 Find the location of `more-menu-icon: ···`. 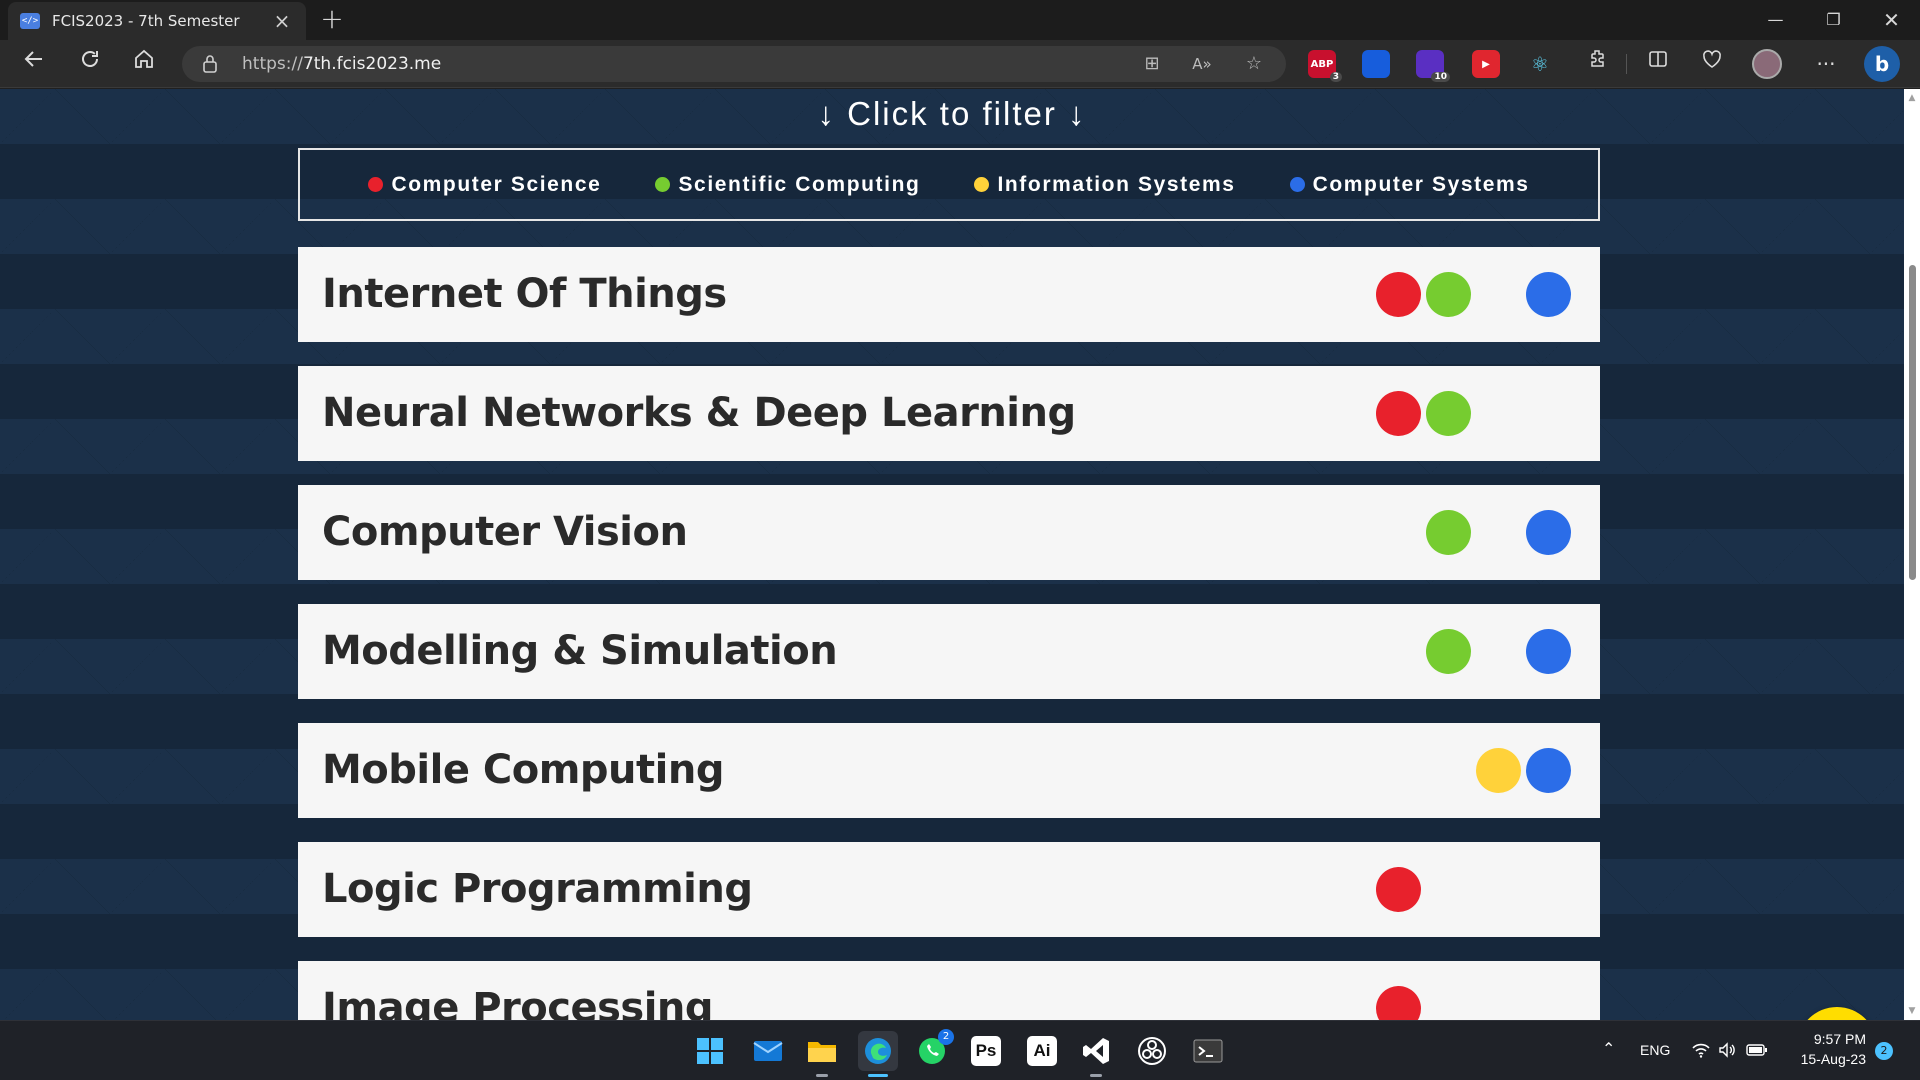

more-menu-icon: ··· is located at coordinates (1826, 64).